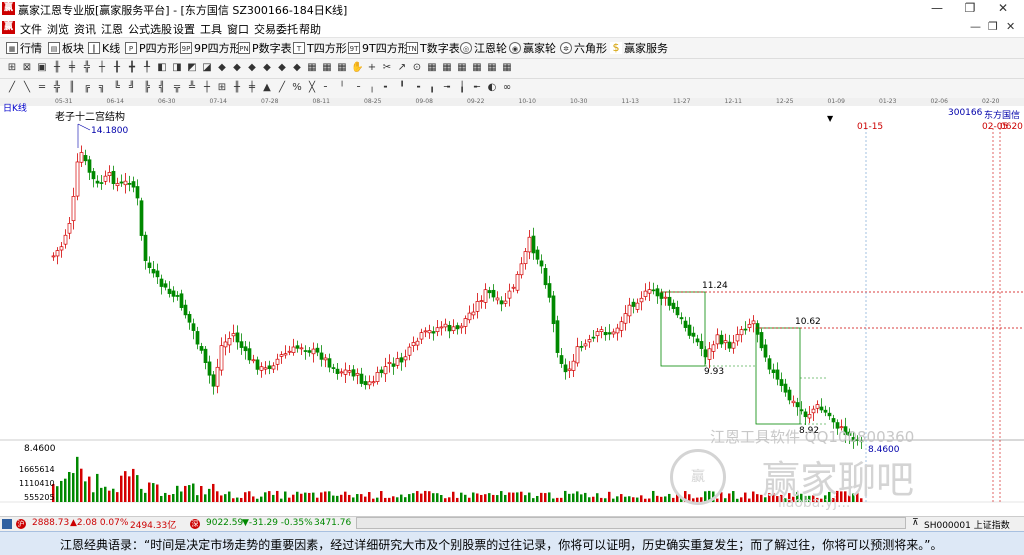  Describe the element at coordinates (85, 29) in the screenshot. I see `menu-news: 资讯` at that location.